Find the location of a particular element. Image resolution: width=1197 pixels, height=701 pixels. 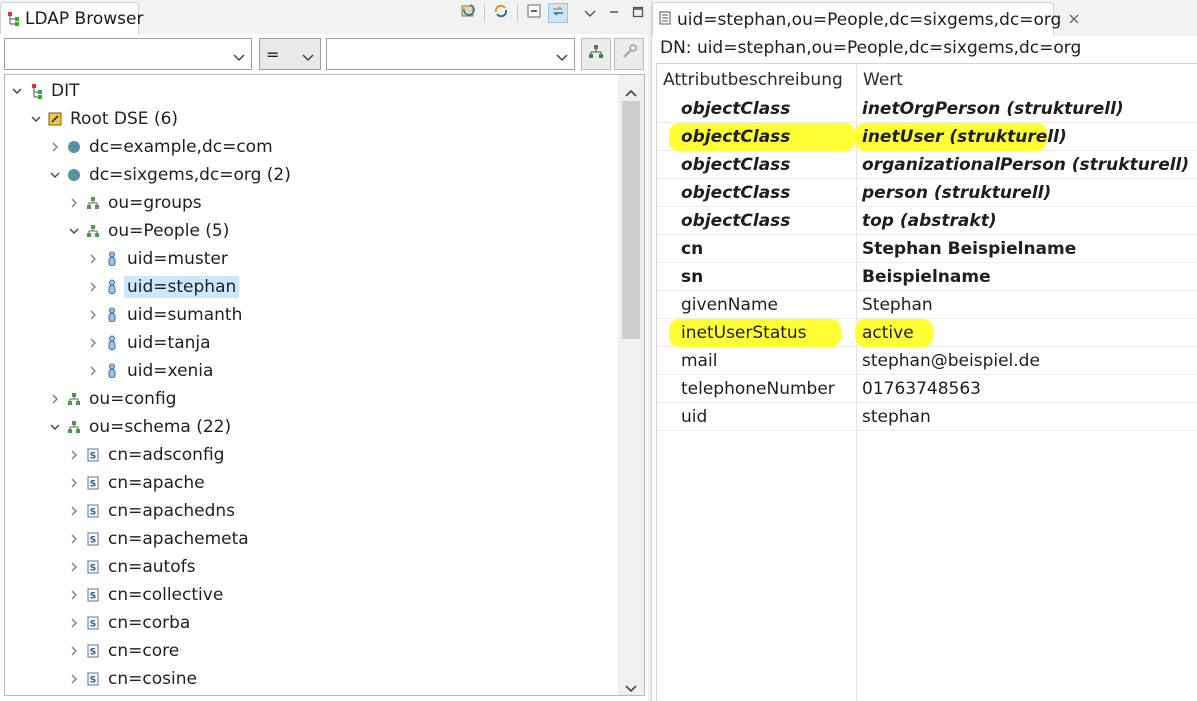

person-icon is located at coordinates (112, 315).